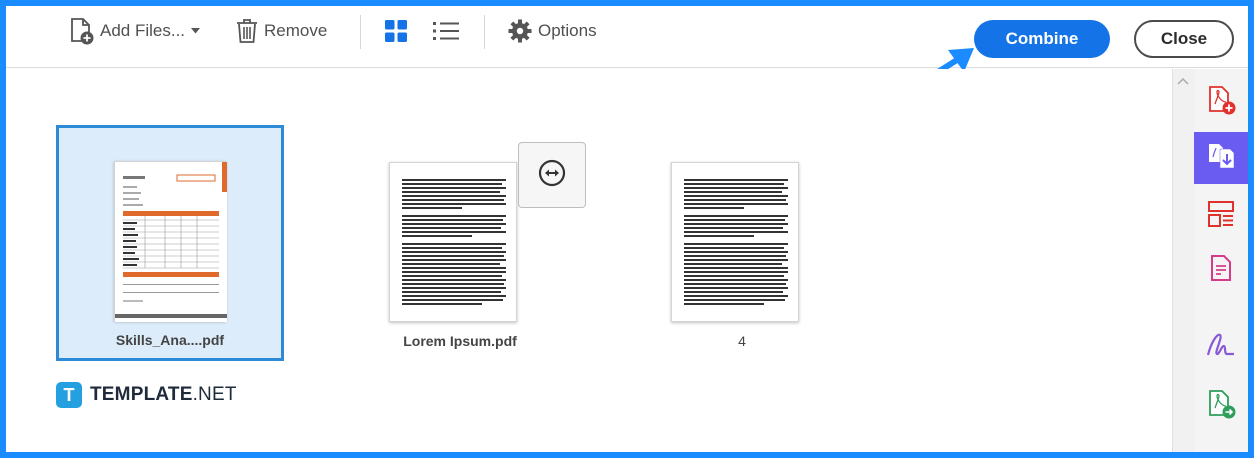  I want to click on edit-pdf-tool, so click(1221, 270).